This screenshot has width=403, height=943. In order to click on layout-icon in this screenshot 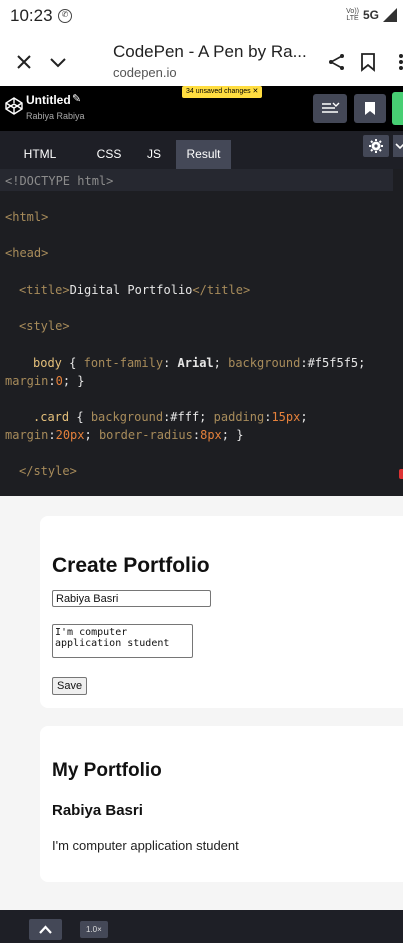, I will do `click(331, 107)`.